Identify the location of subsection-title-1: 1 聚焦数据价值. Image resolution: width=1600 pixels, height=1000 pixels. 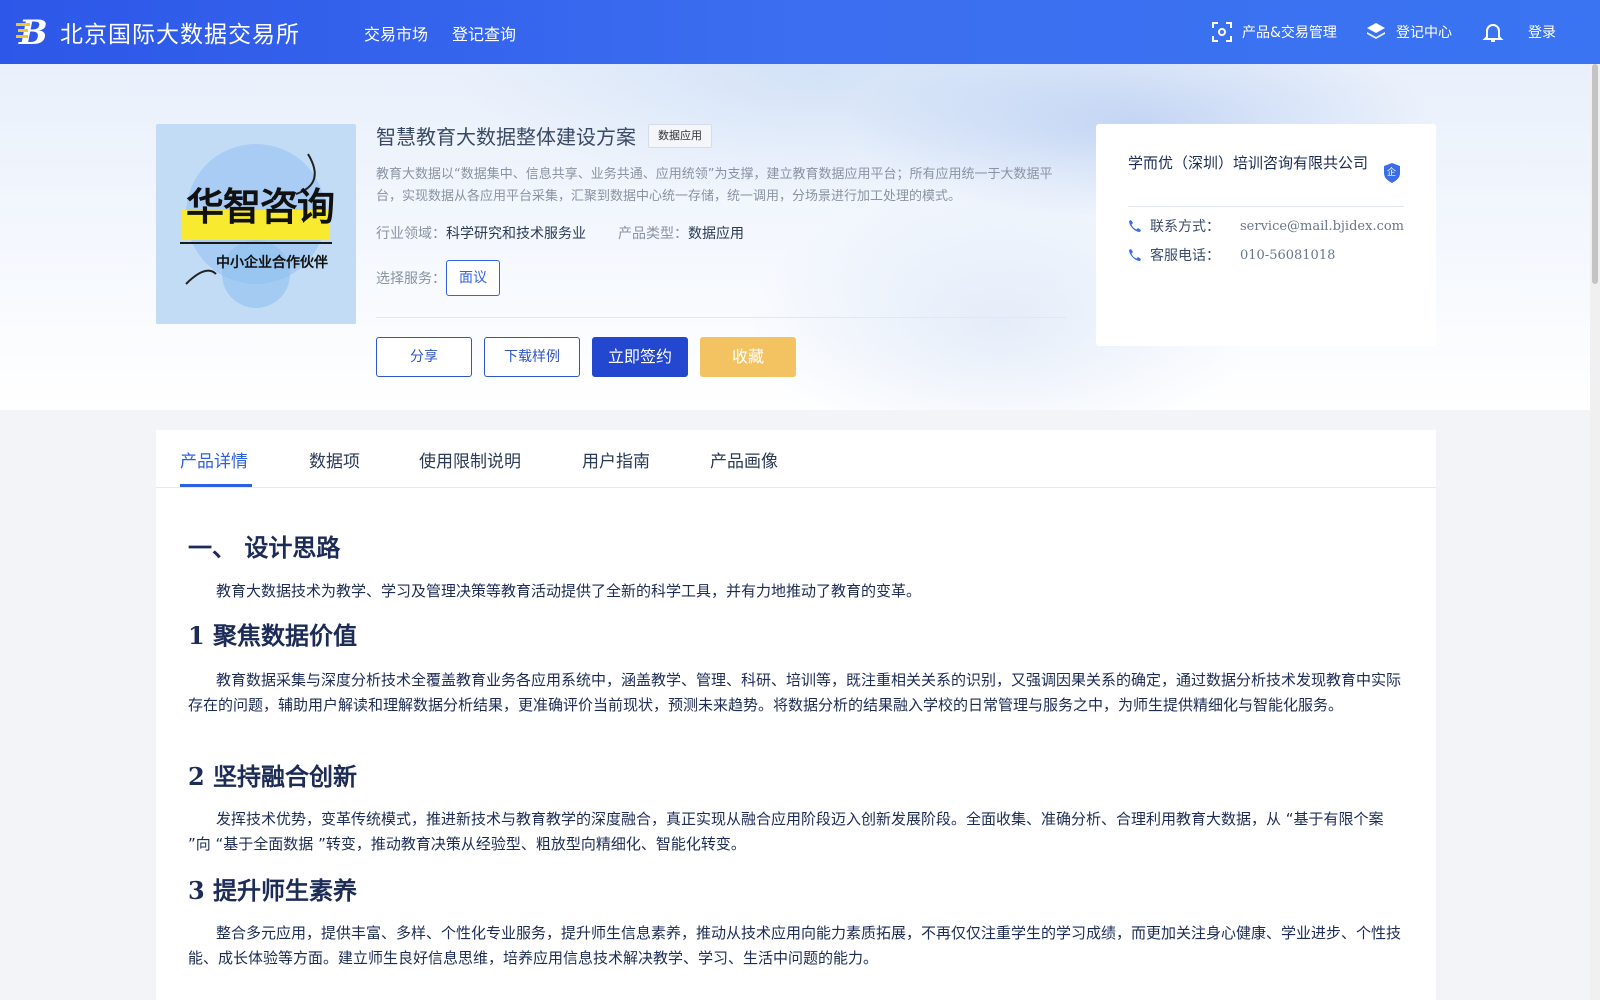
(273, 635).